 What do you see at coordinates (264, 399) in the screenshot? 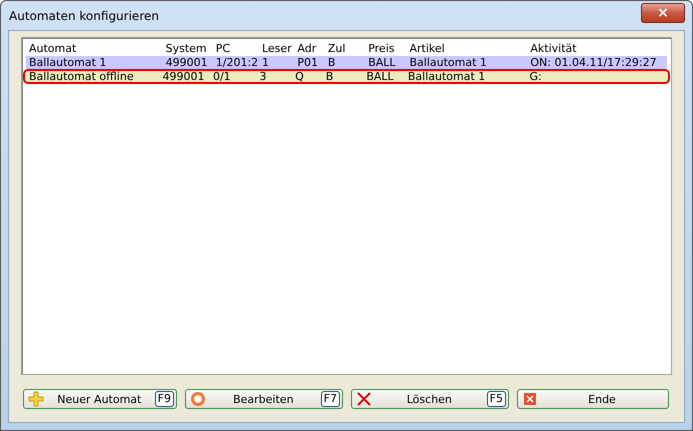
I see `toolbar-button: Bearbeiten F7` at bounding box center [264, 399].